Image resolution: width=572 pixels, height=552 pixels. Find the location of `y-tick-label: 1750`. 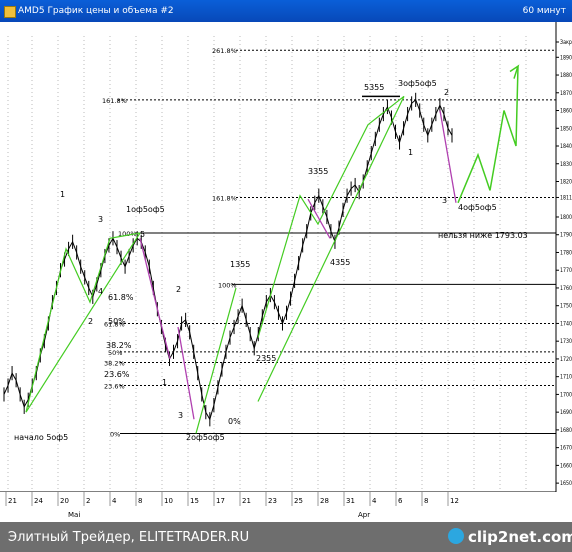

y-tick-label: 1750 is located at coordinates (566, 306).